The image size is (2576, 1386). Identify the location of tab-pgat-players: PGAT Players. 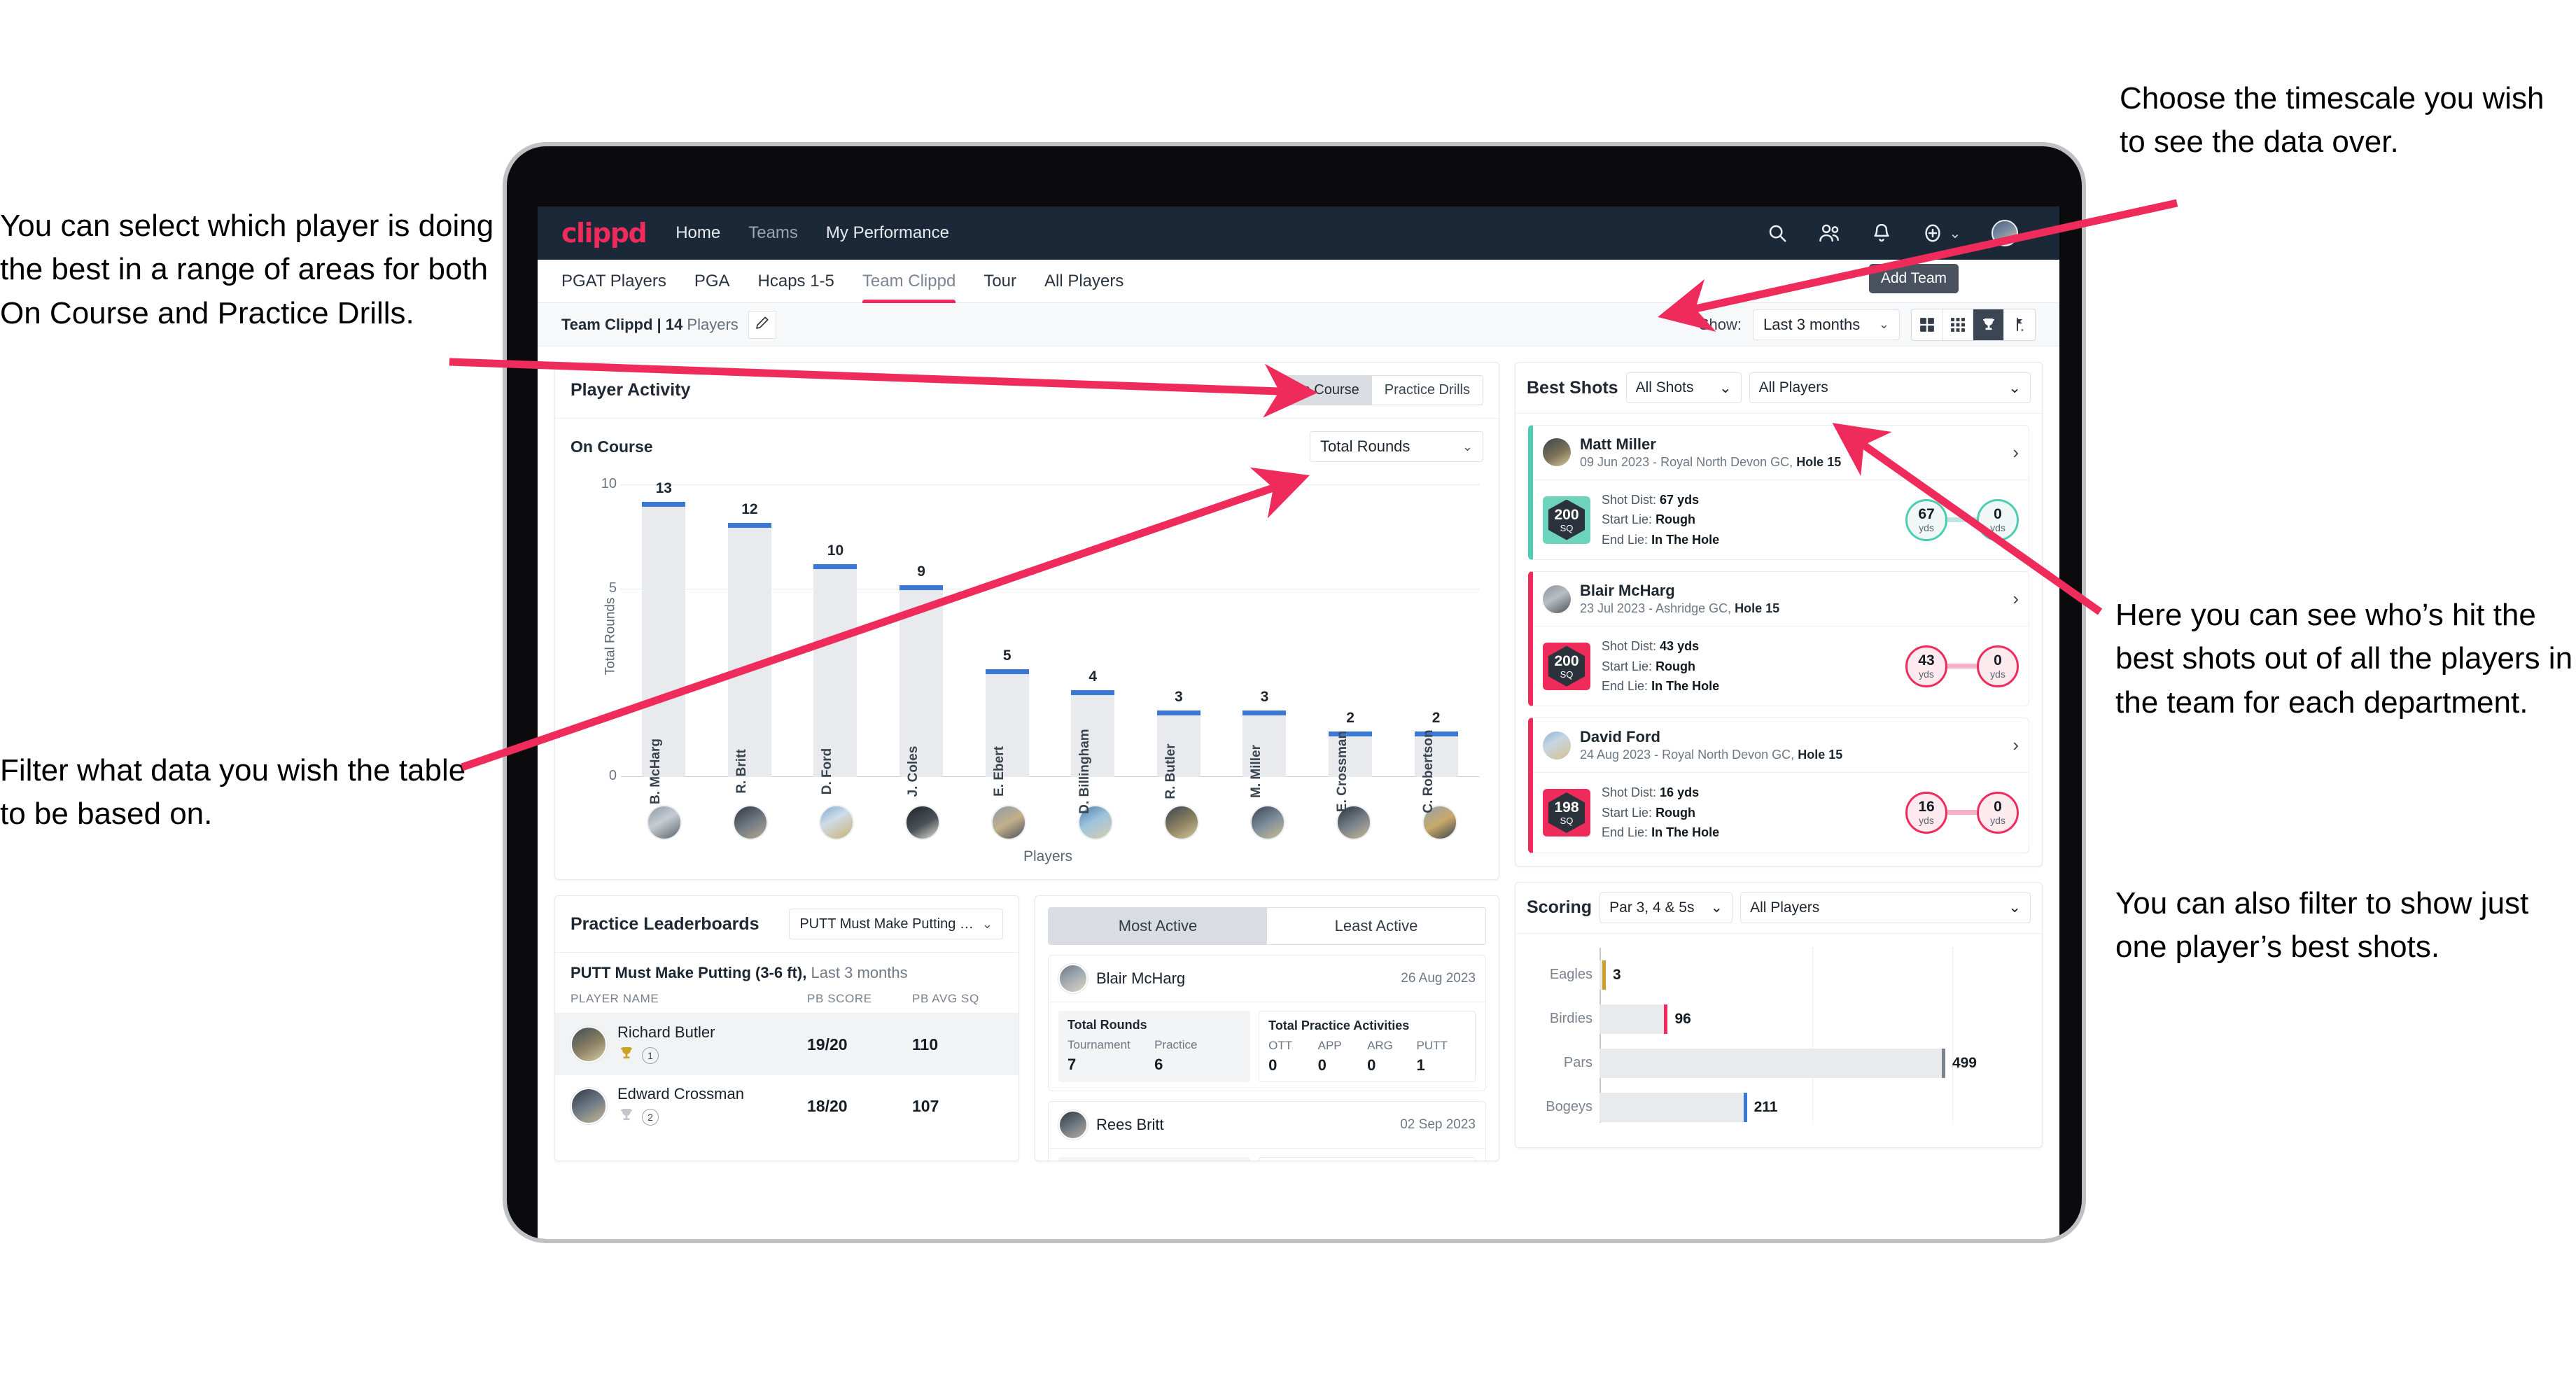
(613, 281).